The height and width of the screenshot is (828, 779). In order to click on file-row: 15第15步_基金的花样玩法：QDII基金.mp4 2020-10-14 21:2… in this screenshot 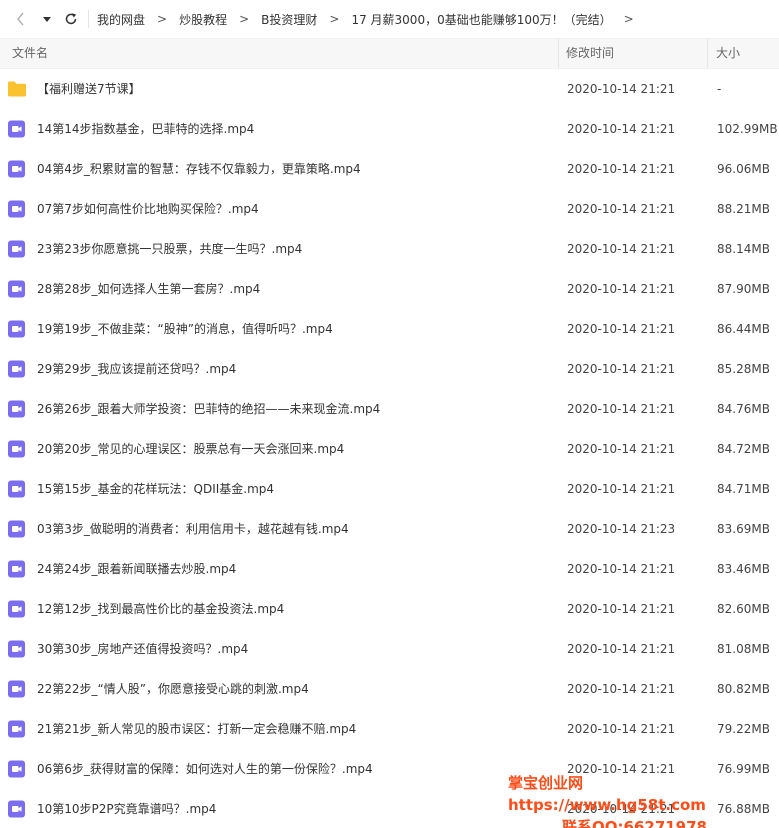, I will do `click(389, 489)`.